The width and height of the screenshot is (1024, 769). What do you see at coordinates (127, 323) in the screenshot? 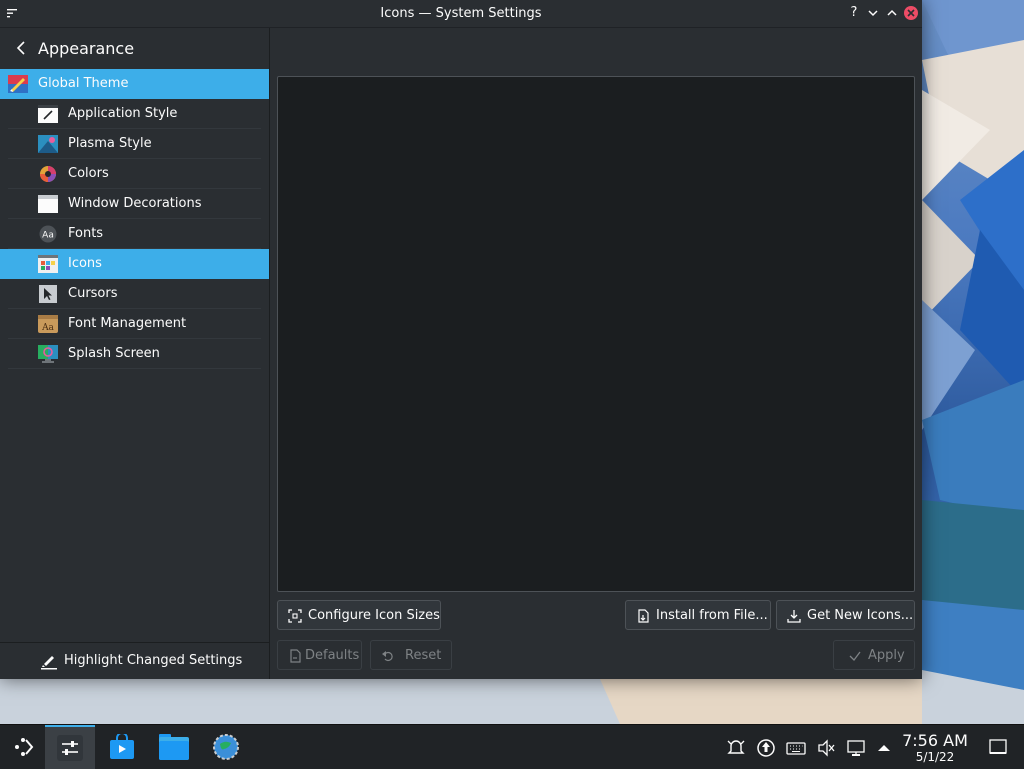
I see `sidebar-item-label: Font Management` at bounding box center [127, 323].